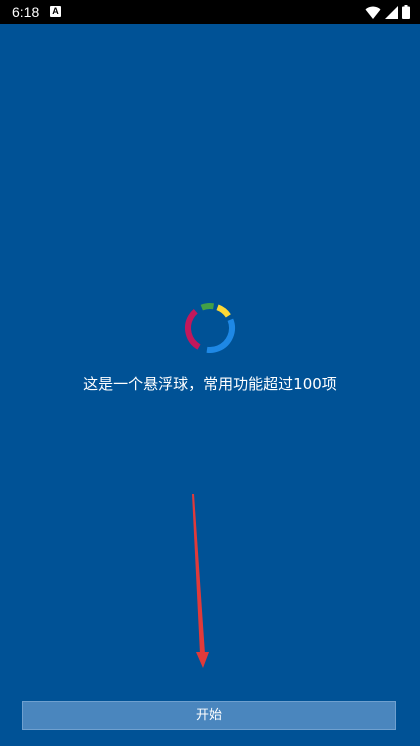  I want to click on status-time: 6:18, so click(26, 12).